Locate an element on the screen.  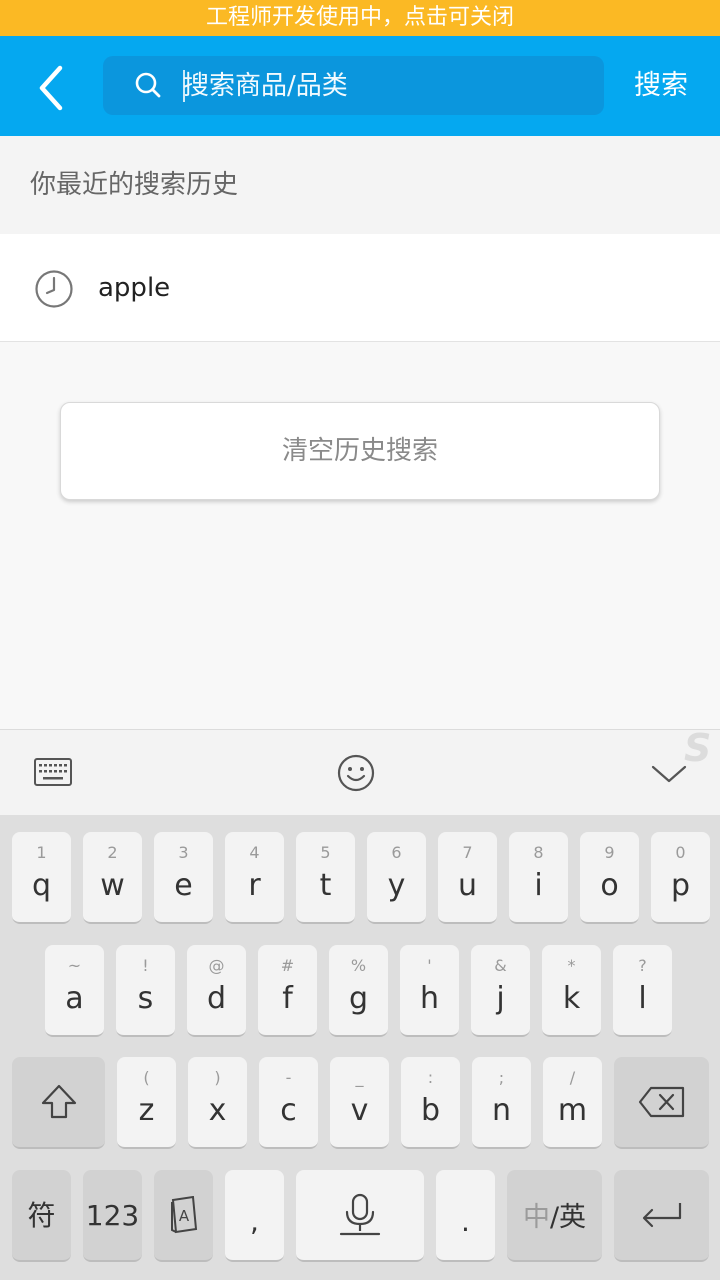
search-box is located at coordinates (353, 85).